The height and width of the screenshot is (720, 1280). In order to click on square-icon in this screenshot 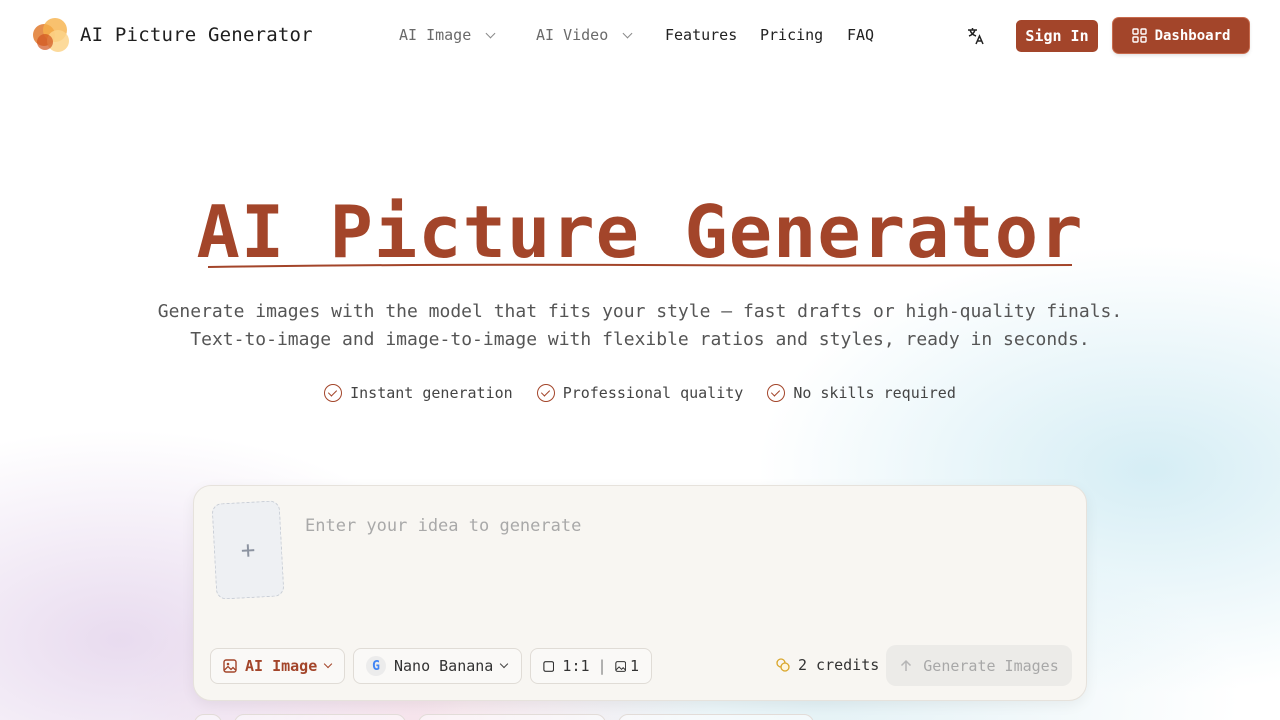, I will do `click(549, 666)`.